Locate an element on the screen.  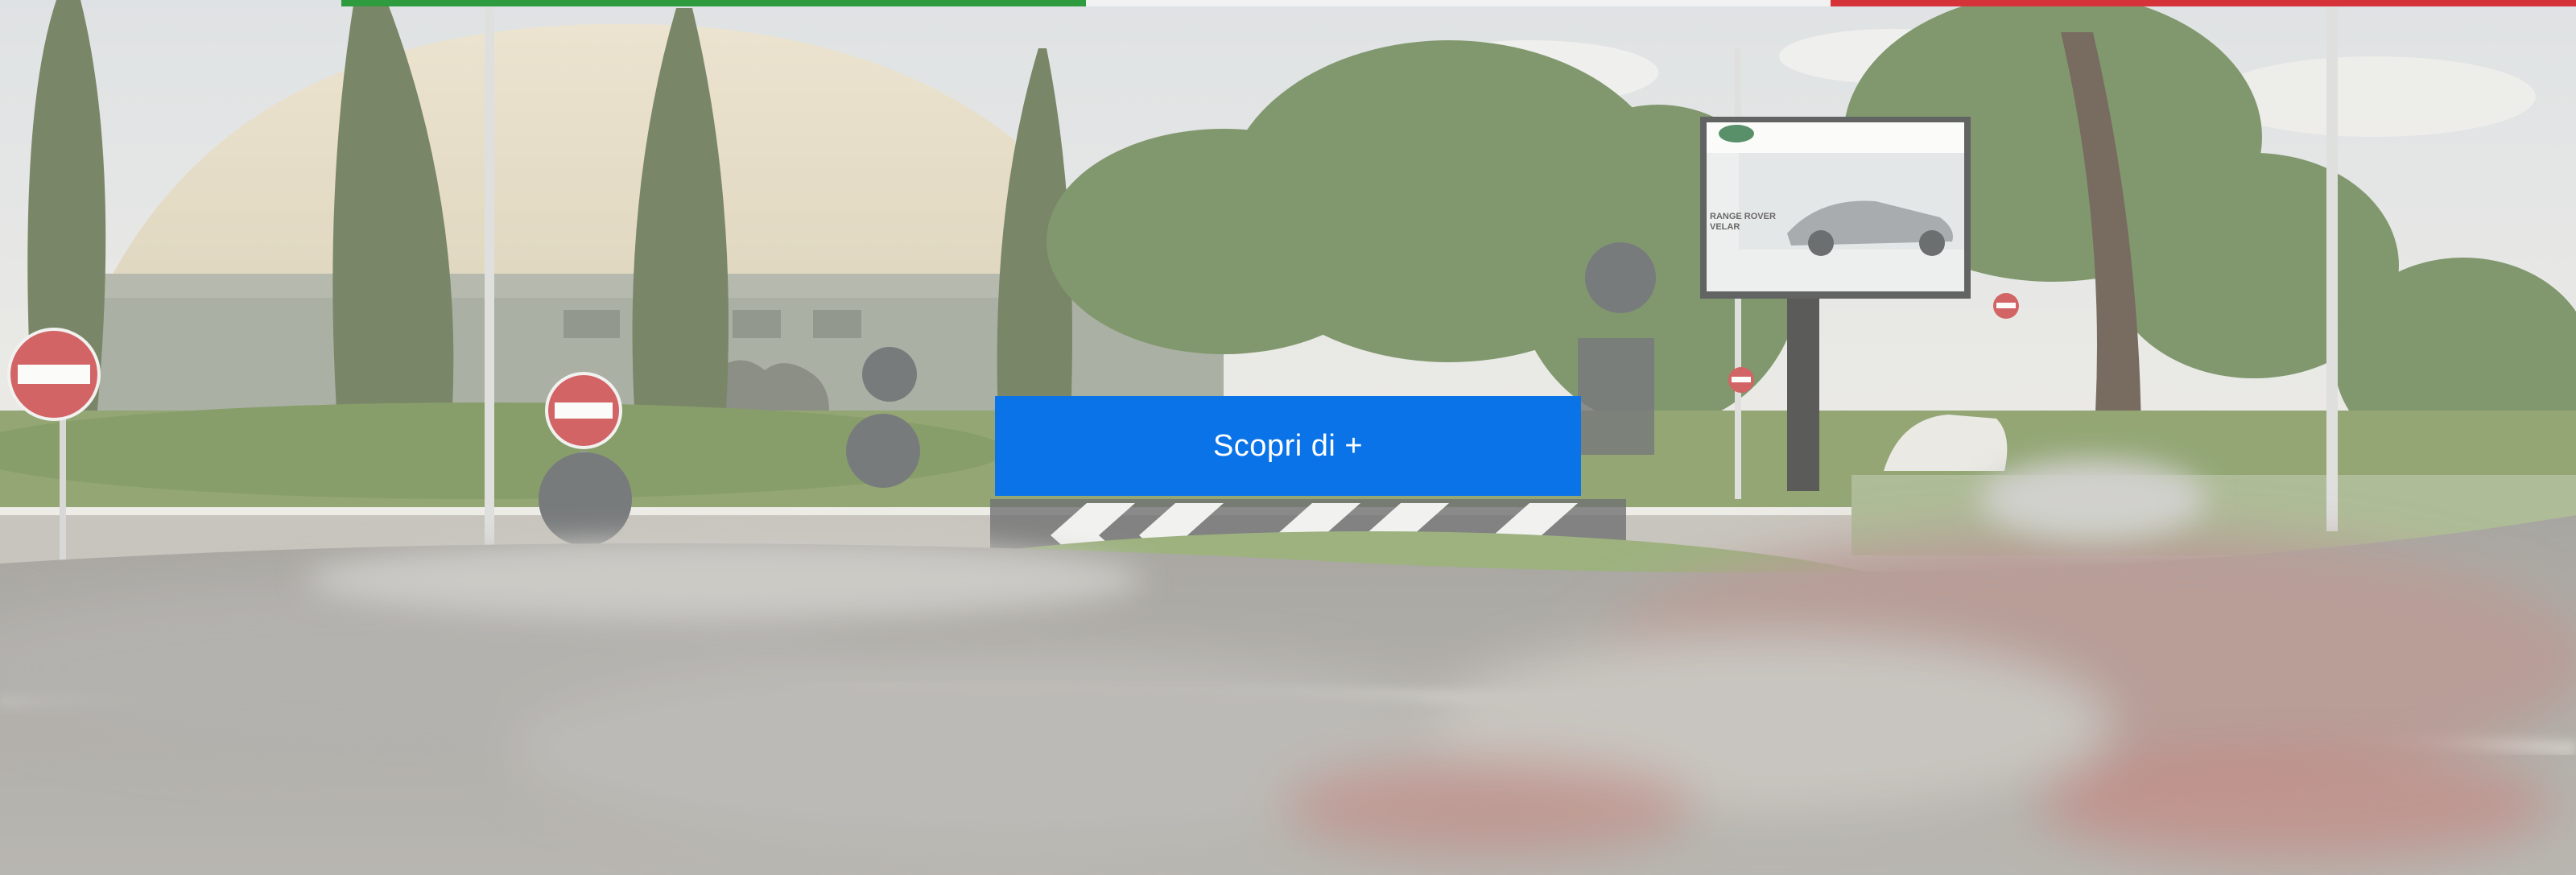
discover-more-button: Scopri di + is located at coordinates (1288, 446).